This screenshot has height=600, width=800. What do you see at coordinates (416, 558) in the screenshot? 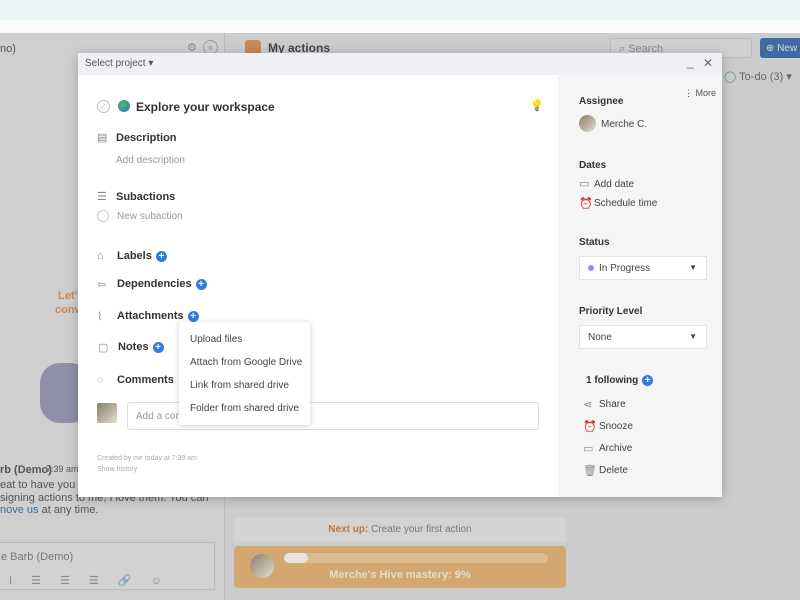
I see `mastery-progress` at bounding box center [416, 558].